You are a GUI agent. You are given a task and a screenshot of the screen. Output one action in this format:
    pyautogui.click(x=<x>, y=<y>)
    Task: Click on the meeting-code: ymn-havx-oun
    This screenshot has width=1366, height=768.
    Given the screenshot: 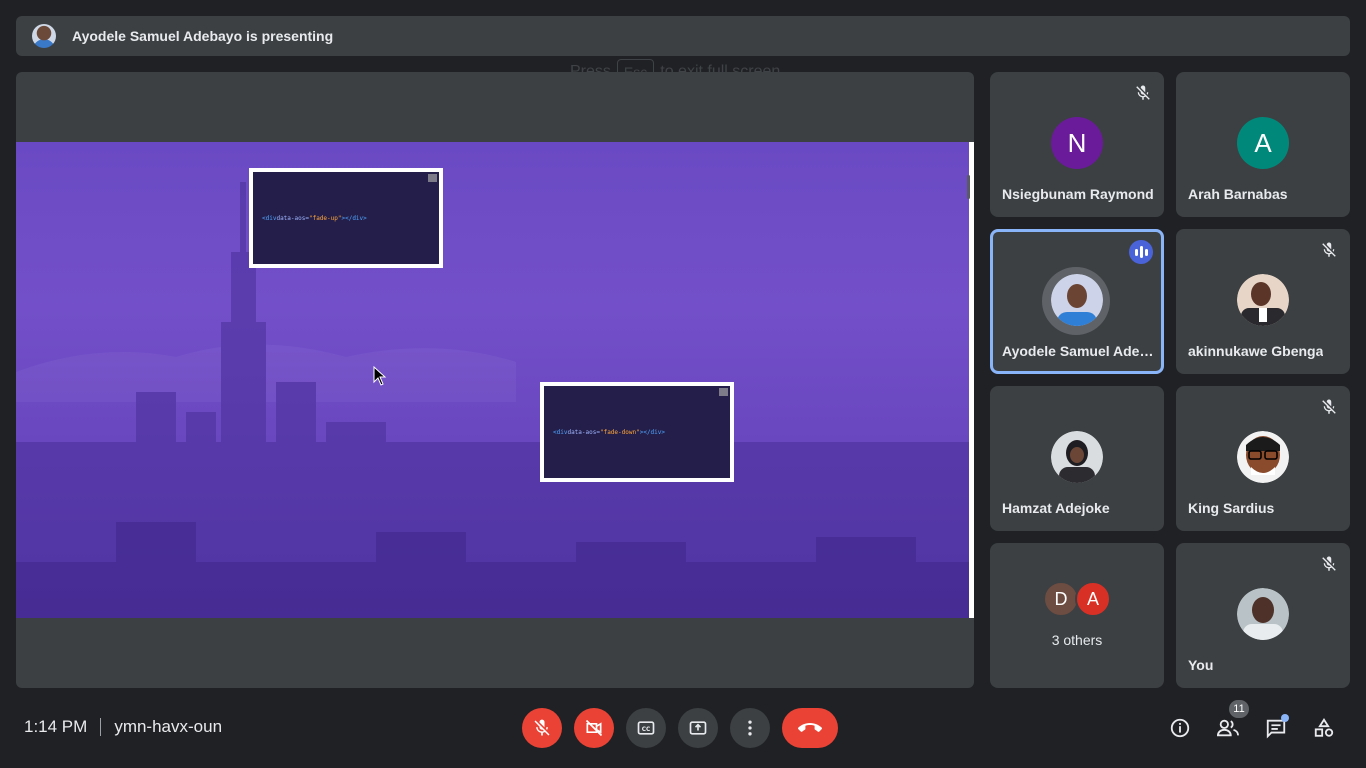 What is the action you would take?
    pyautogui.click(x=168, y=727)
    